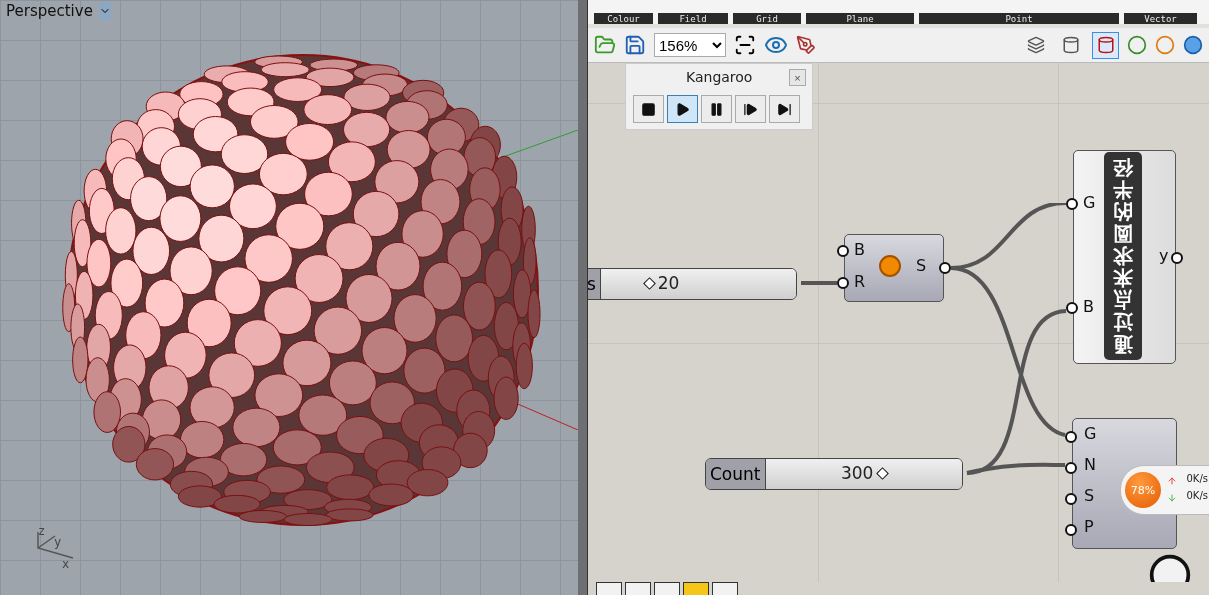 The image size is (1209, 595). Describe the element at coordinates (1089, 526) in the screenshot. I see `port-label: P` at that location.